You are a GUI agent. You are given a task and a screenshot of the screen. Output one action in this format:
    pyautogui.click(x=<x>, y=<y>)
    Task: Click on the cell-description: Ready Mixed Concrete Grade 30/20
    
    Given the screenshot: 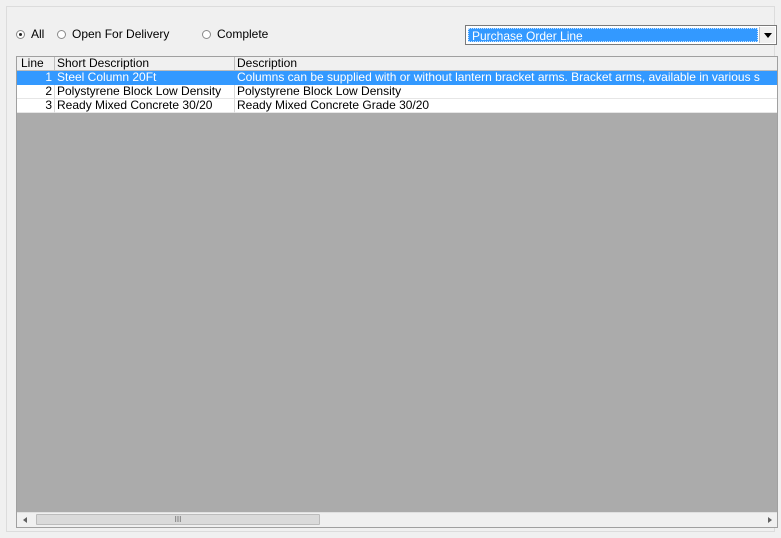 What is the action you would take?
    pyautogui.click(x=506, y=106)
    